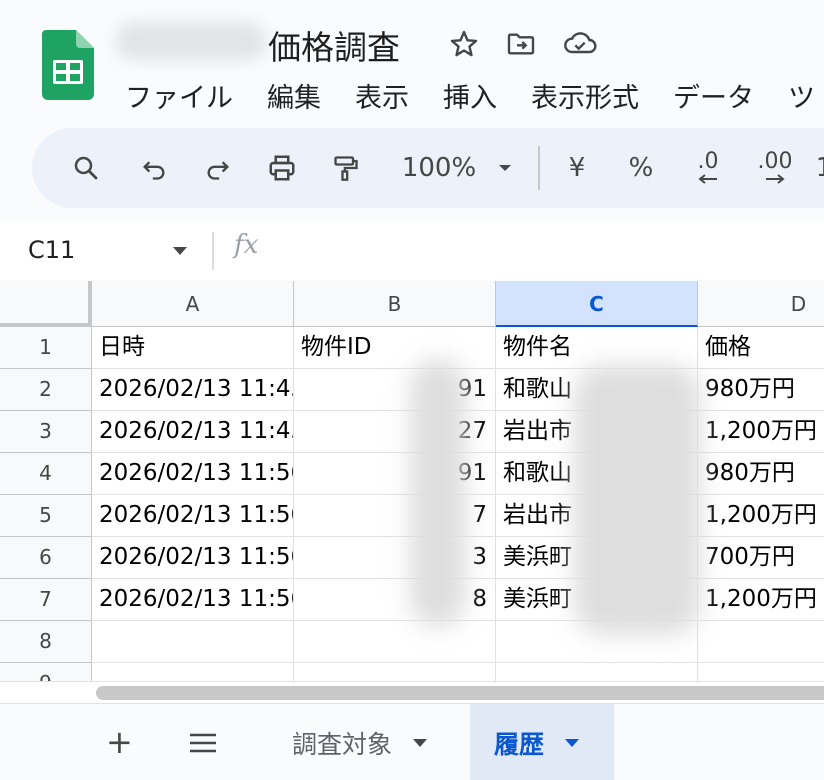  Describe the element at coordinates (334, 45) in the screenshot. I see `document-title: 価格調査` at that location.